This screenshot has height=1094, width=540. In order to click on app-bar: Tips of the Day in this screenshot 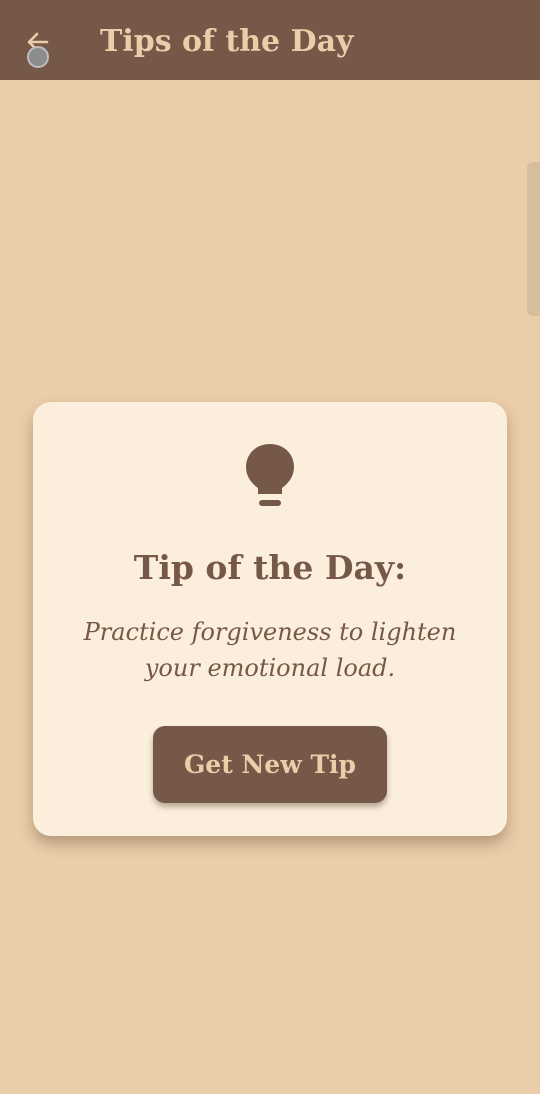, I will do `click(270, 40)`.